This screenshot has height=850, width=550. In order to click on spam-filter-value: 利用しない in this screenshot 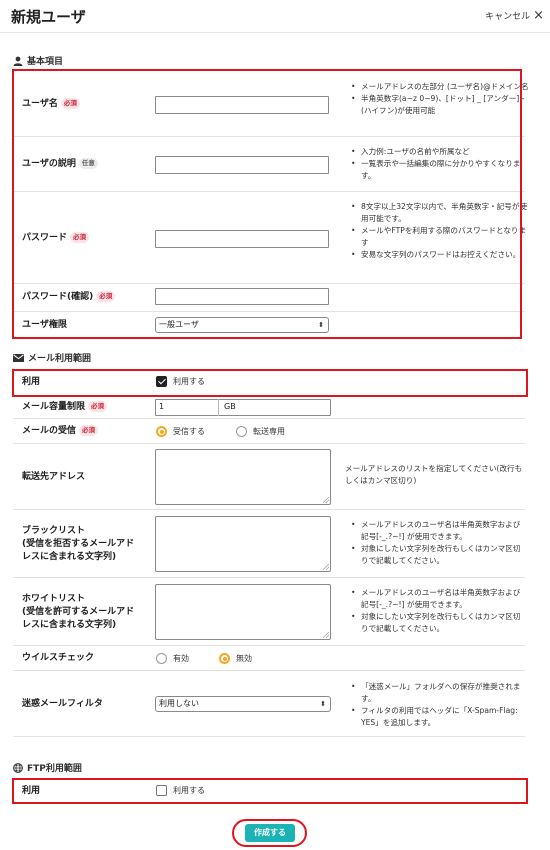, I will do `click(179, 703)`.